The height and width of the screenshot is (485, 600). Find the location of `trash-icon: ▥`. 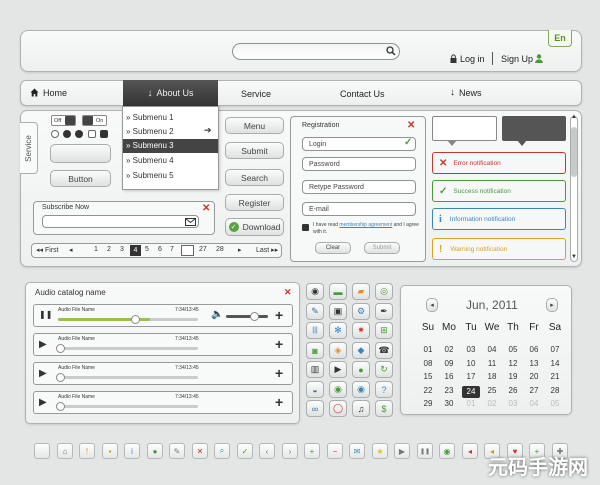

trash-icon: ▥ is located at coordinates (315, 369).